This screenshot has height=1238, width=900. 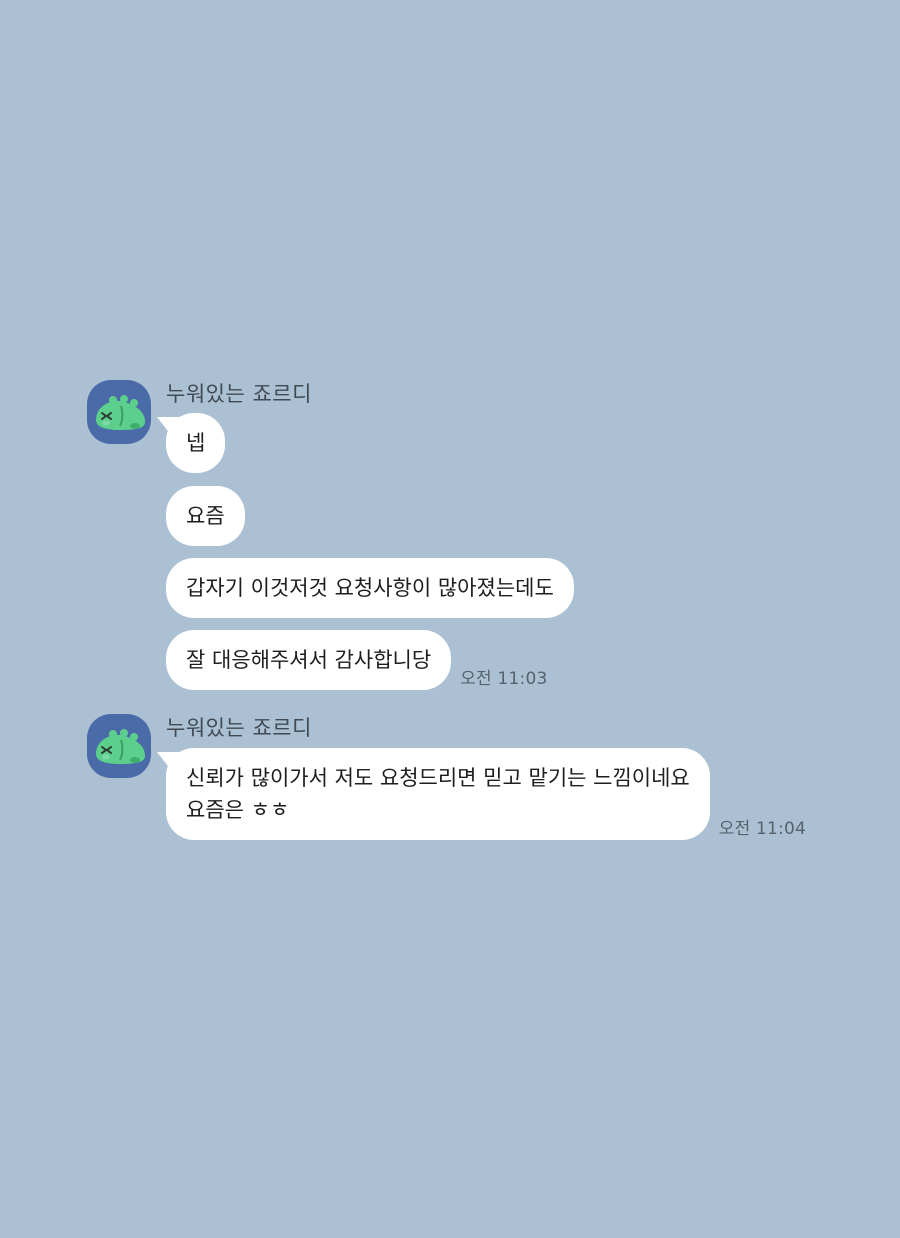 I want to click on message-row: 잘 대응해주셔서 감사합니당 오전 11:03, so click(x=356, y=660).